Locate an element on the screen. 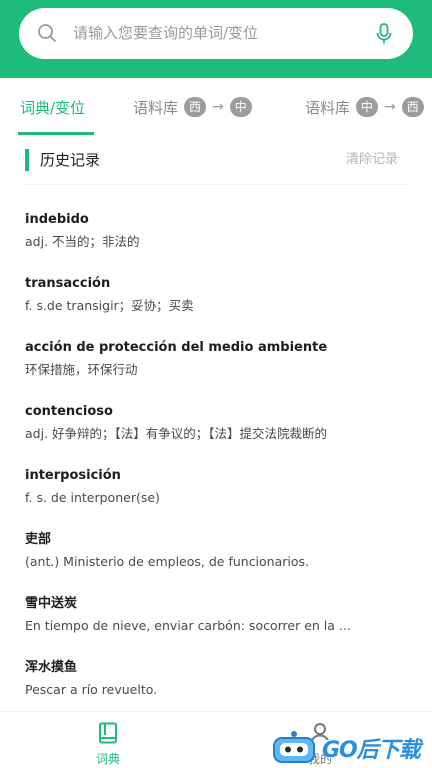 This screenshot has width=432, height=768. tab-corpus-zh-es: 语料库 中 → 西 is located at coordinates (364, 107).